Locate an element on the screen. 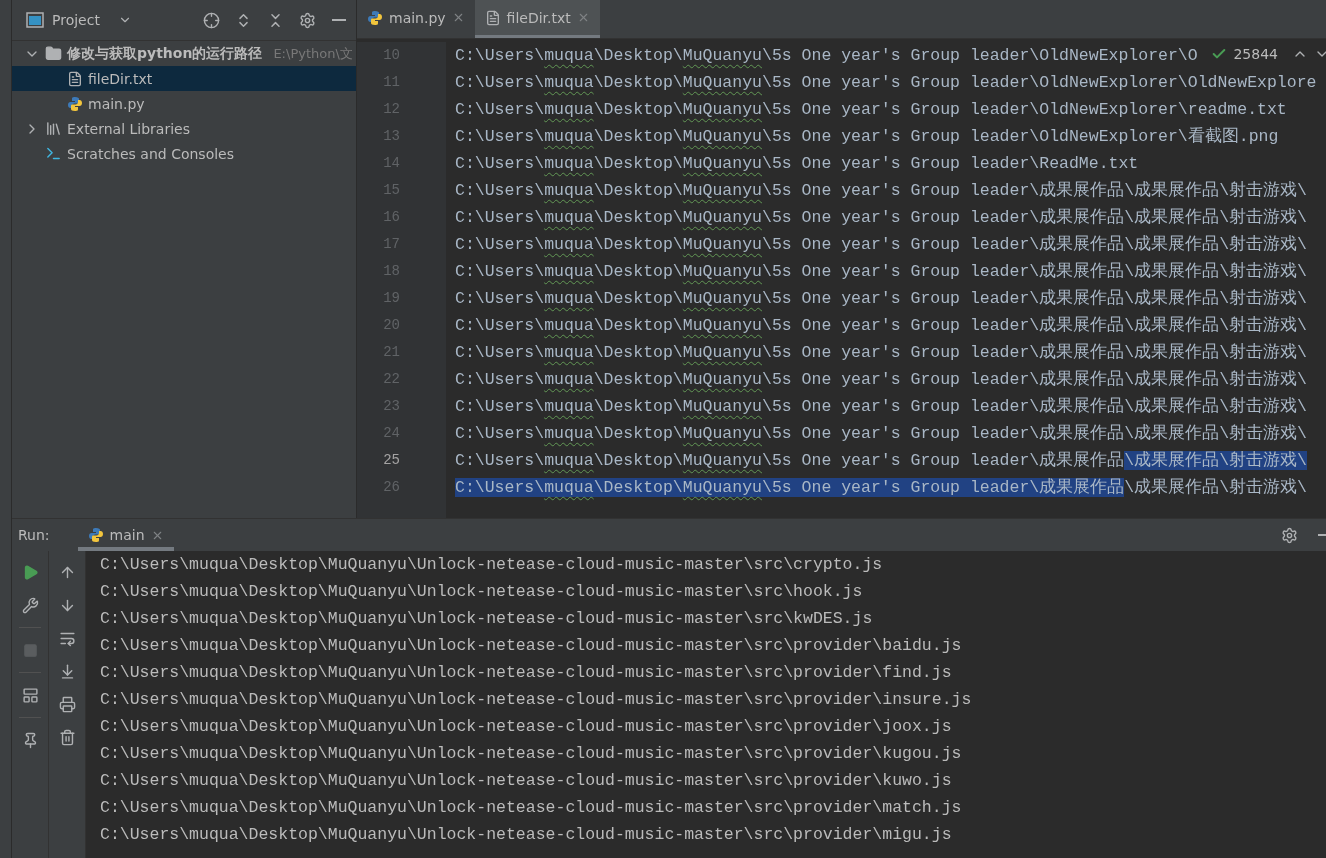 Image resolution: width=1326 pixels, height=858 pixels. output-line: C:\Users\muqua\Desktop\MuQuanyu\Unlock-netease-cloud-music-master\src\provider\baidu.js is located at coordinates (531, 646).